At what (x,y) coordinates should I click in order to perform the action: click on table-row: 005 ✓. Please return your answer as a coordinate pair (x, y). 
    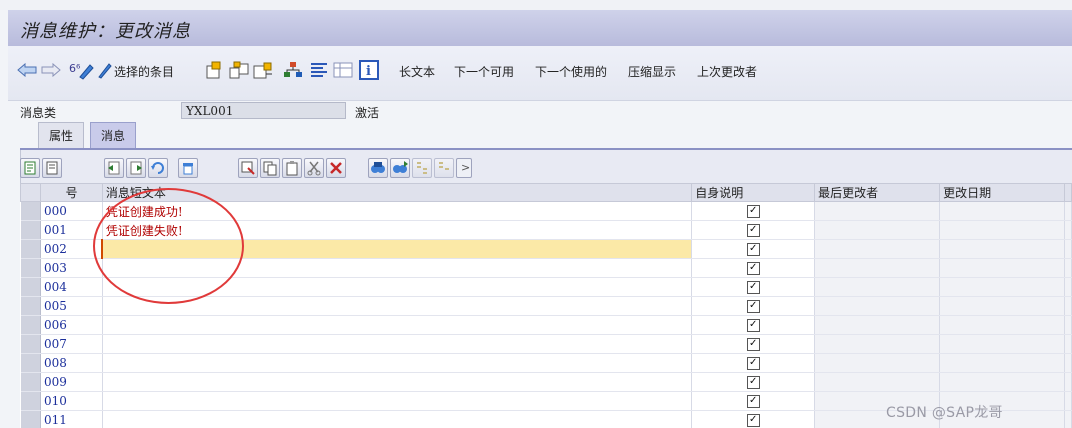
    Looking at the image, I should click on (546, 306).